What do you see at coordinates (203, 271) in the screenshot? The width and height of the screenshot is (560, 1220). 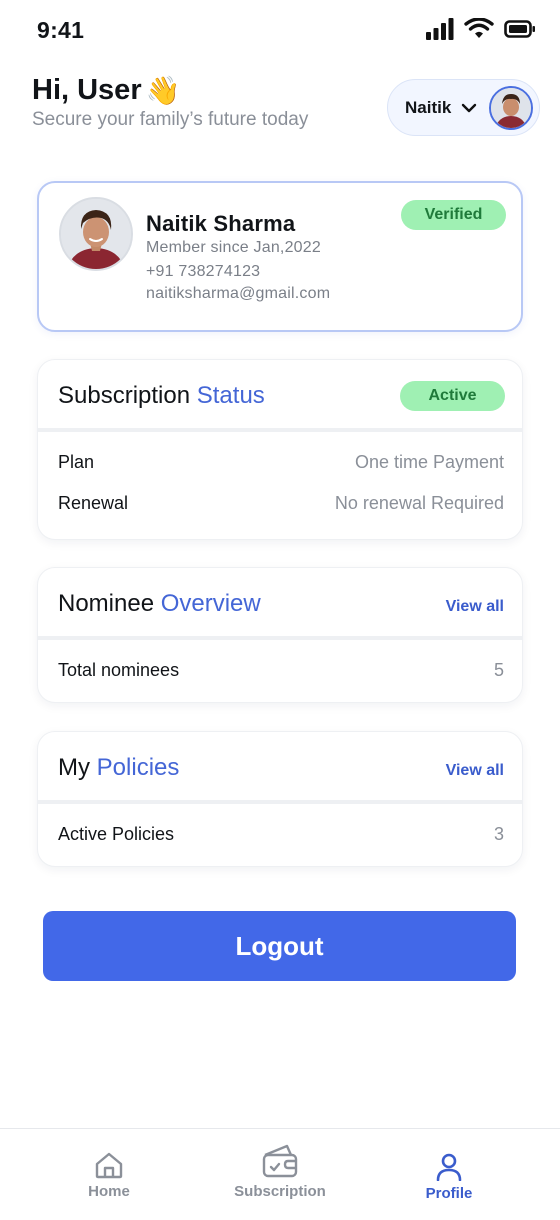 I see `phone-number: +91 738274123` at bounding box center [203, 271].